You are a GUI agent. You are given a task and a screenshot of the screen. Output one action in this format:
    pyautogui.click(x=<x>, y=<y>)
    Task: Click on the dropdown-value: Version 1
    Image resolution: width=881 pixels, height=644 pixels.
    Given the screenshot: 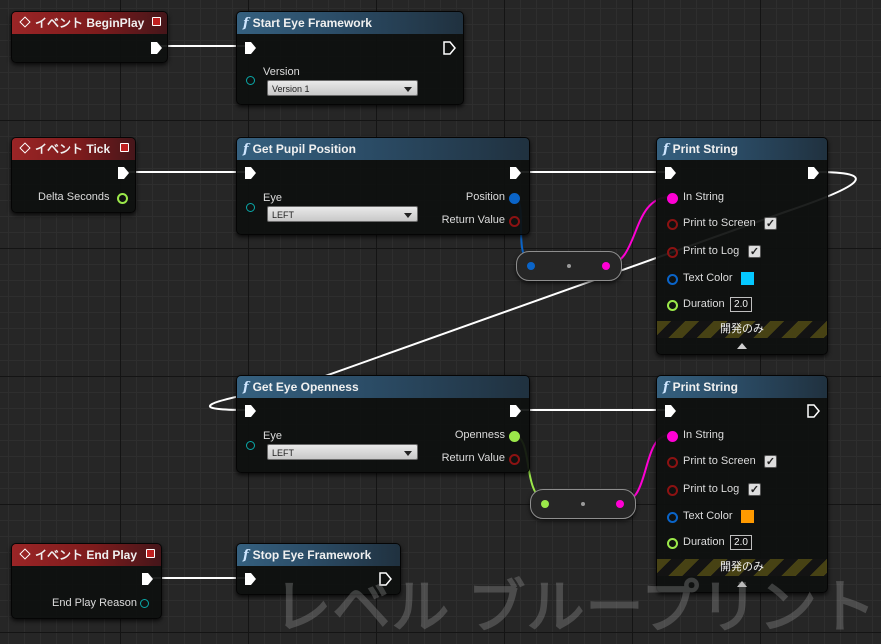 What is the action you would take?
    pyautogui.click(x=291, y=89)
    